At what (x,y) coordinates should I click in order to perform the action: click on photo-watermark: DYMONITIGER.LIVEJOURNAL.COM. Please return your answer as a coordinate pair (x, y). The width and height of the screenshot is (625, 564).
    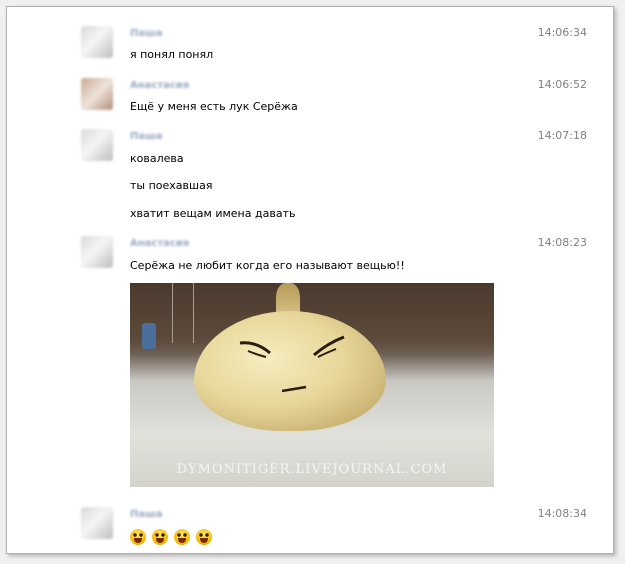
    Looking at the image, I should click on (312, 469).